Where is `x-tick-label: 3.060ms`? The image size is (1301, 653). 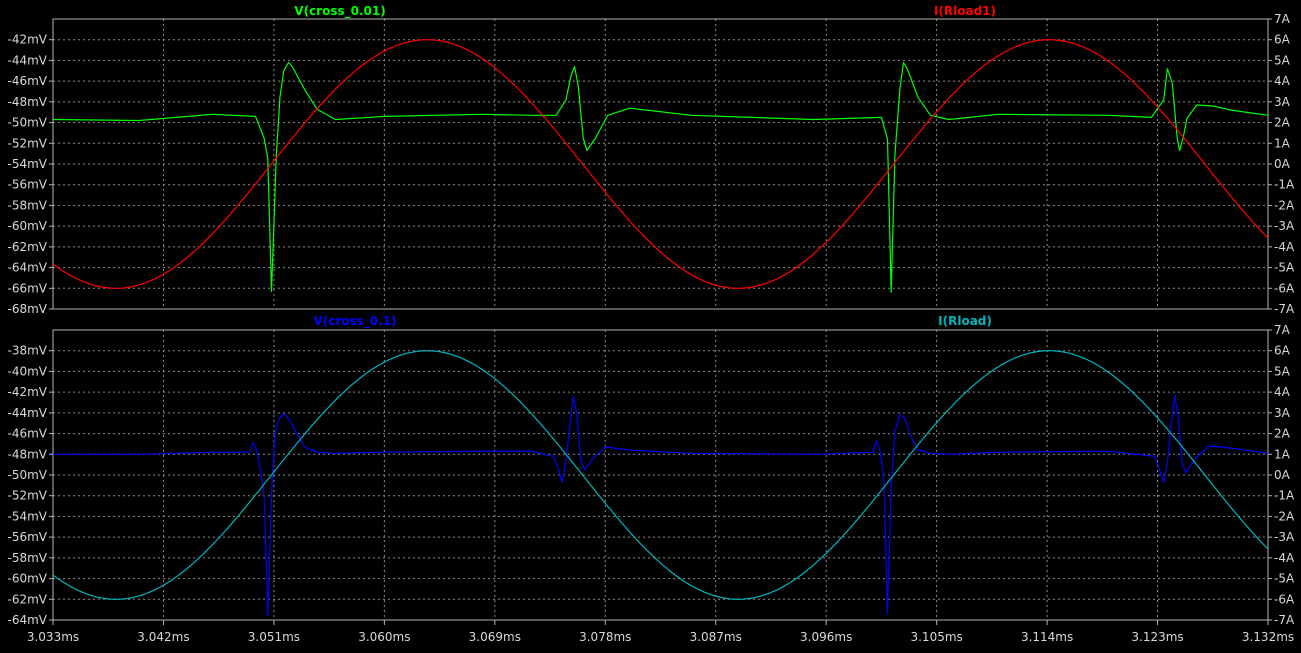
x-tick-label: 3.060ms is located at coordinates (384, 637).